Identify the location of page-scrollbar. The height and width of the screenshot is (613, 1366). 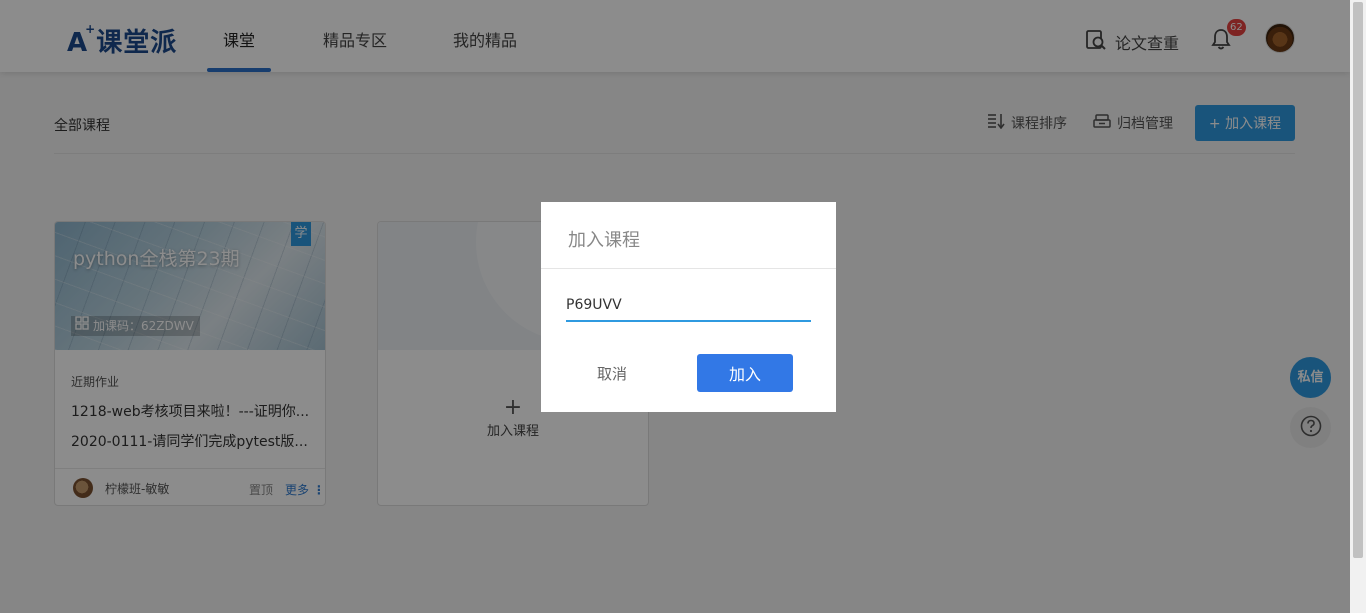
(1358, 306).